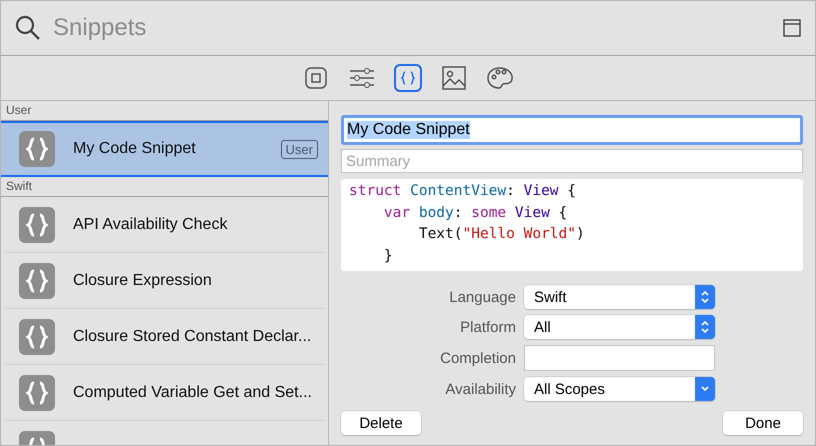  I want to click on popup-select: All Scopes, so click(619, 389).